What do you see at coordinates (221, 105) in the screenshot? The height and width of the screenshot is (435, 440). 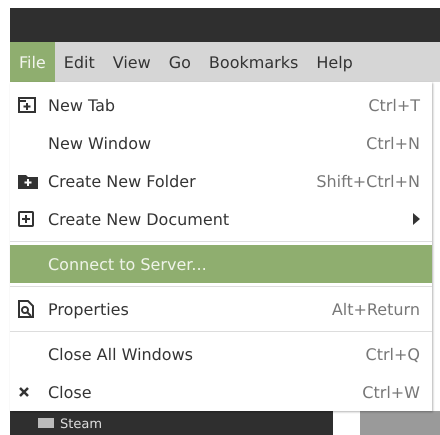 I see `menu-item: New Tab Ctrl+T` at bounding box center [221, 105].